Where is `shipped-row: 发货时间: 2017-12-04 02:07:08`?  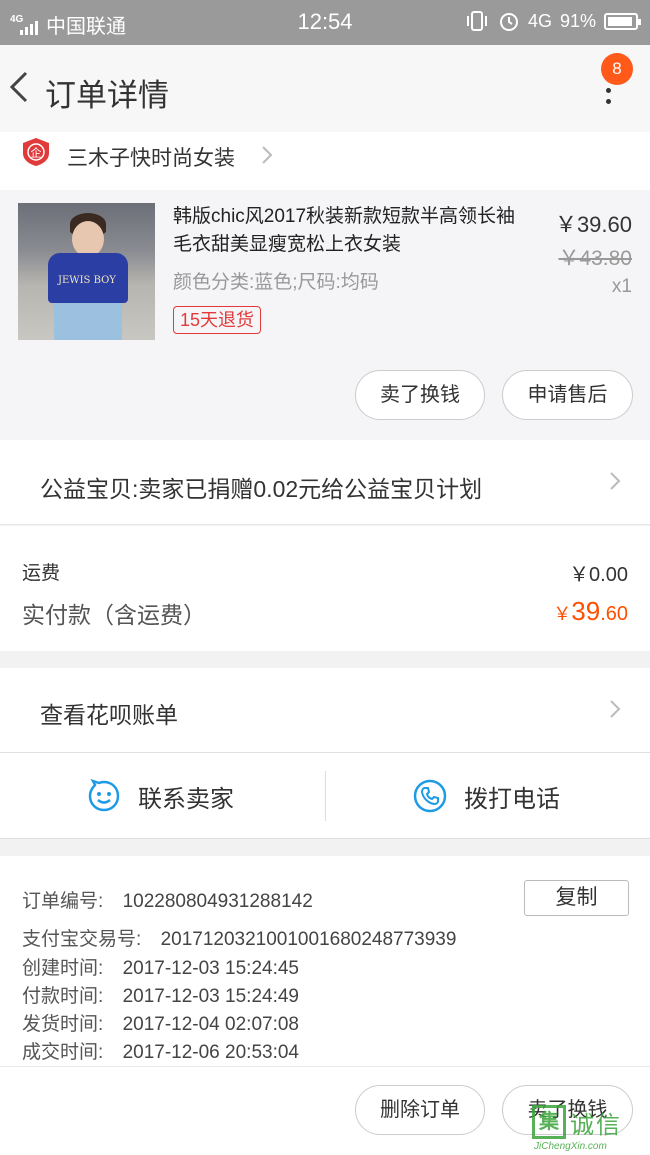
shipped-row: 发货时间: 2017-12-04 02:07:08 is located at coordinates (160, 1022).